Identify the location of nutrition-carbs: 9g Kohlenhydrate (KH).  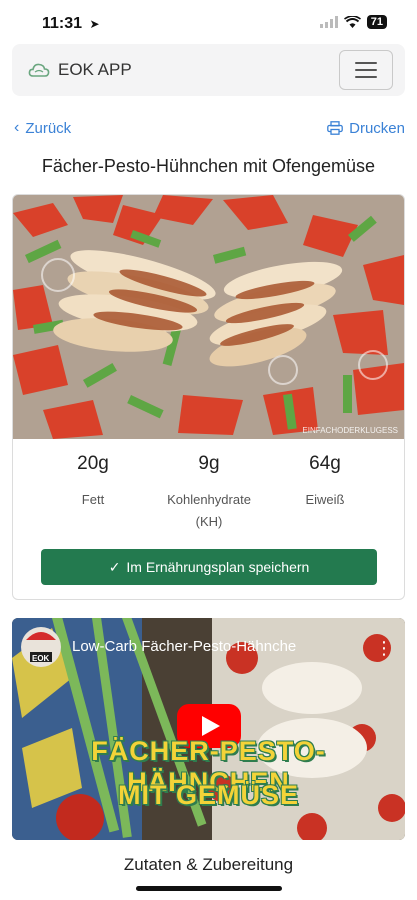
(209, 493).